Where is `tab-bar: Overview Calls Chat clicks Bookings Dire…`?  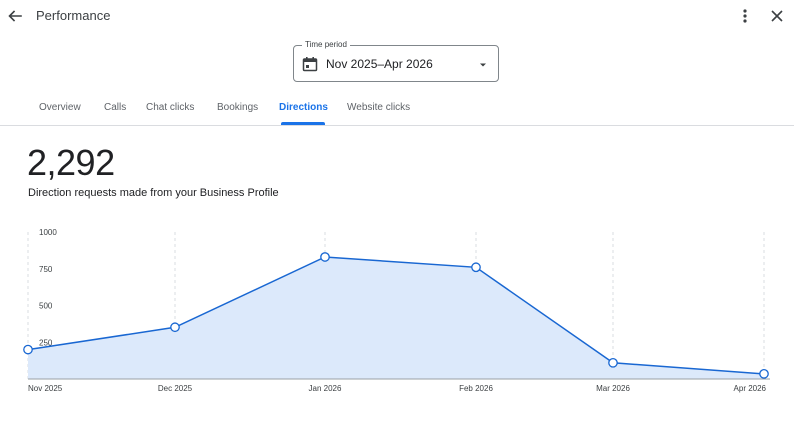
tab-bar: Overview Calls Chat clicks Bookings Dire… is located at coordinates (397, 110).